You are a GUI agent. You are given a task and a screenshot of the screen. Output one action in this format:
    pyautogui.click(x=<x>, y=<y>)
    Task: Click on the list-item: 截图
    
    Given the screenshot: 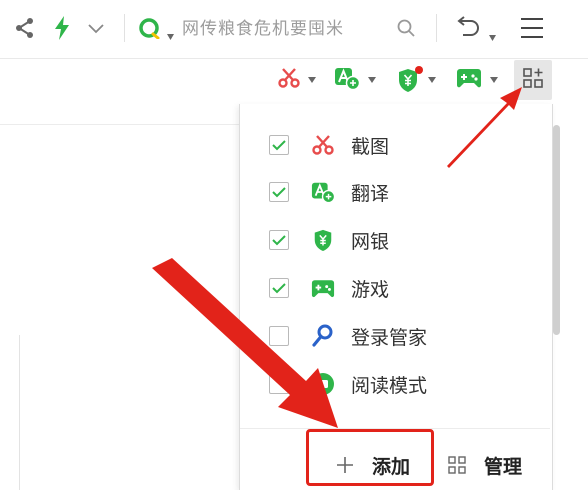 What is the action you would take?
    pyautogui.click(x=329, y=145)
    